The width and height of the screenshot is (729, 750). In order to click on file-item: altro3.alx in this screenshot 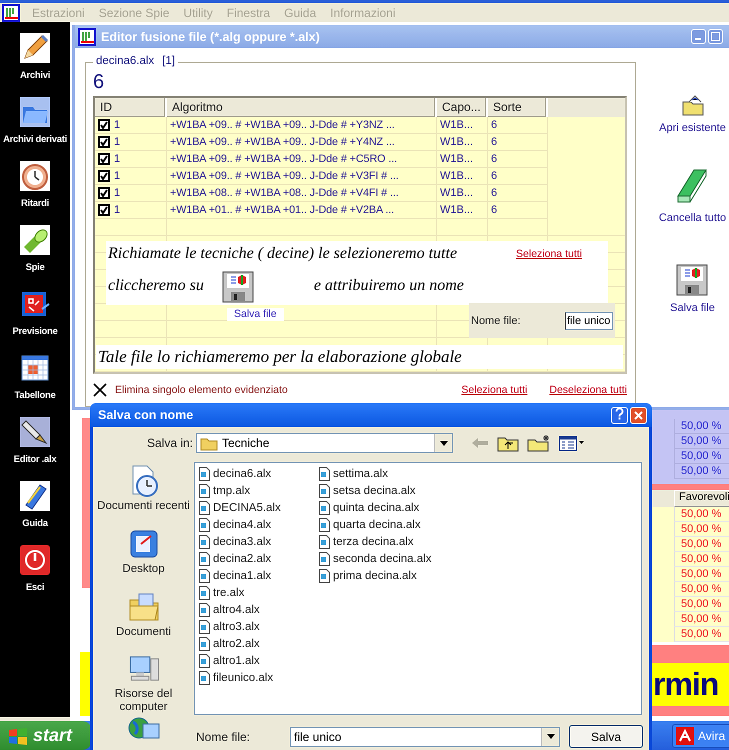, I will do `click(258, 626)`.